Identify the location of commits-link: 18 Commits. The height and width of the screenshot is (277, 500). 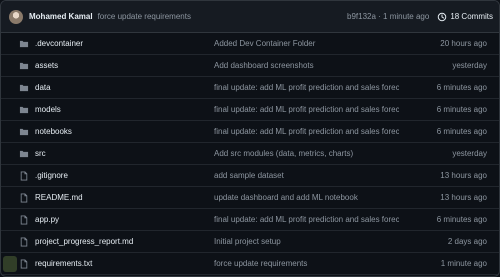
(465, 17).